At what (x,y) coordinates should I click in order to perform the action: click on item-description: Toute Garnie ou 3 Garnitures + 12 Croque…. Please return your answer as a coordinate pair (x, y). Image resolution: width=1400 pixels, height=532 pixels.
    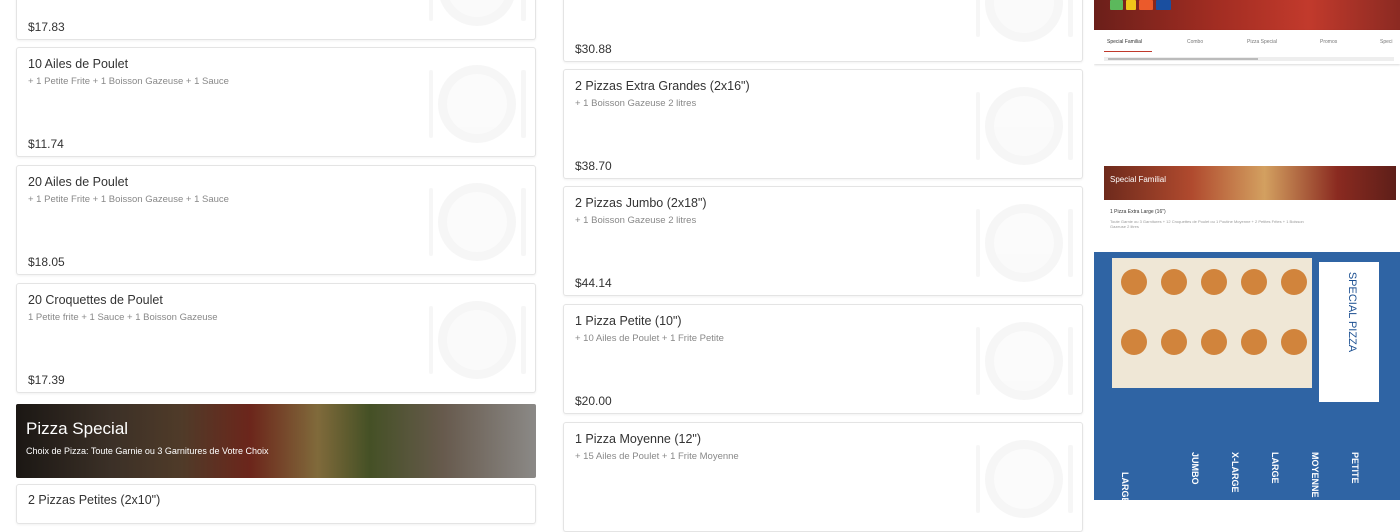
    Looking at the image, I should click on (1207, 224).